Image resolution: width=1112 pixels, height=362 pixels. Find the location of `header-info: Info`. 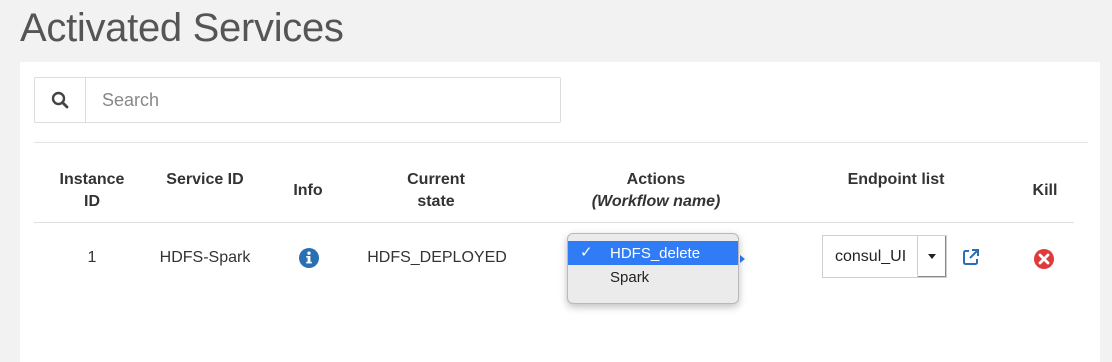

header-info: Info is located at coordinates (308, 190).